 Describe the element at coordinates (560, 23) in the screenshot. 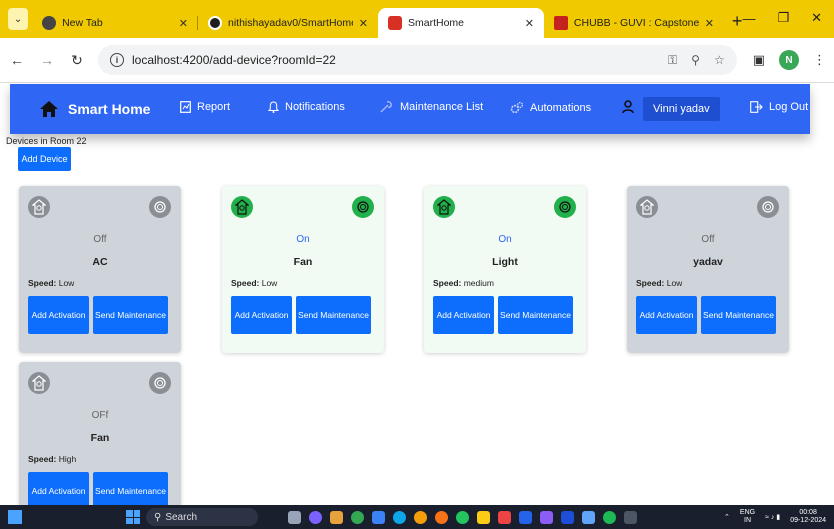

I see `gmail-favicon-icon` at that location.